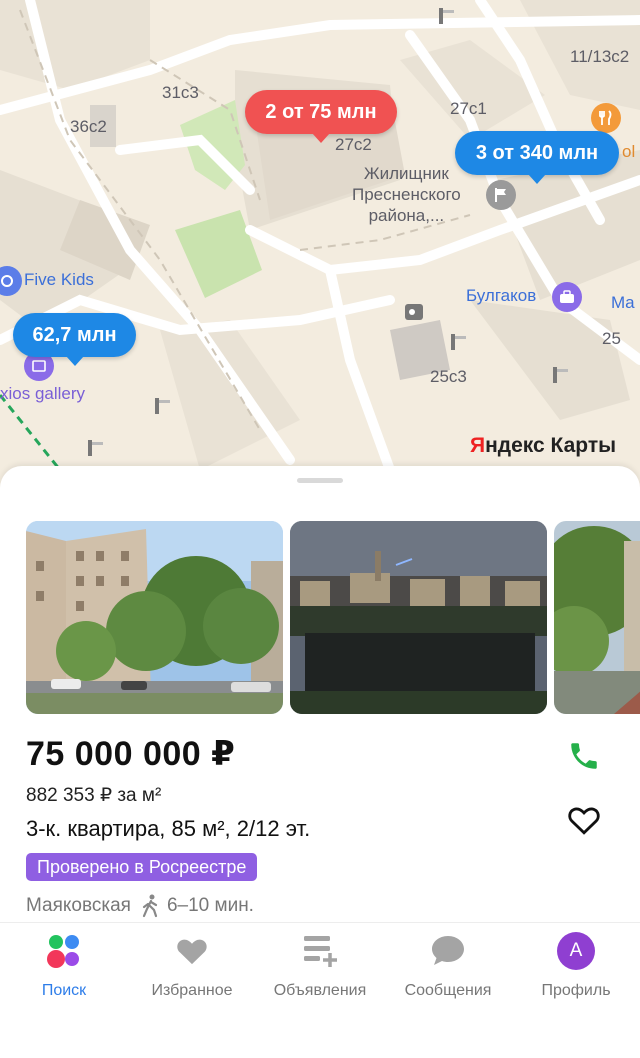  Describe the element at coordinates (59, 280) in the screenshot. I see `poi-five-kids-label: Five Kids` at that location.